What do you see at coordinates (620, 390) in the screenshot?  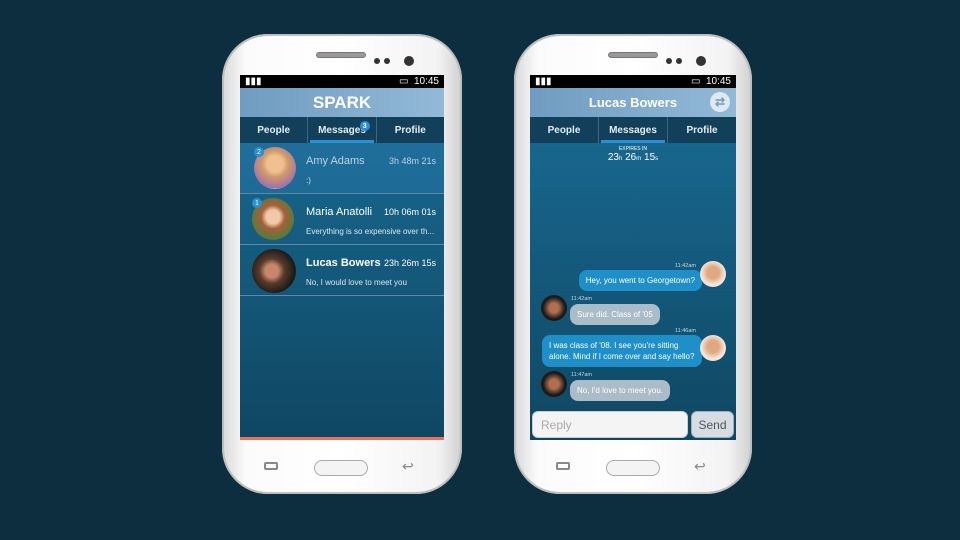 I see `message-bubble-received: No, I'd love to meet you.` at bounding box center [620, 390].